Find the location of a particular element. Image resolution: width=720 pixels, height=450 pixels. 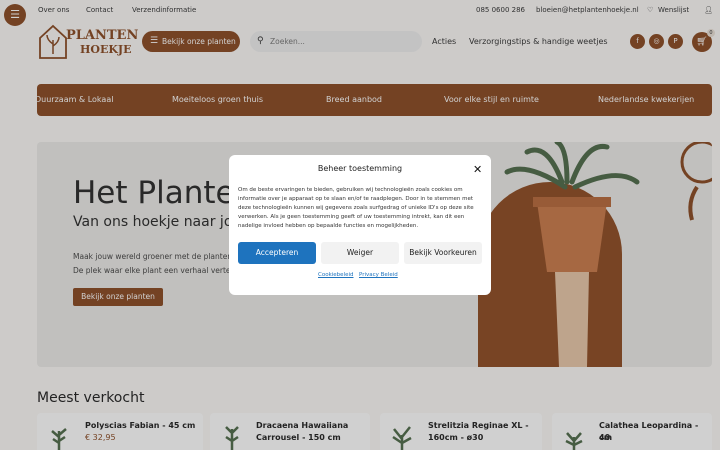

cookie-policy-link: Cookiebeleid is located at coordinates (335, 275).